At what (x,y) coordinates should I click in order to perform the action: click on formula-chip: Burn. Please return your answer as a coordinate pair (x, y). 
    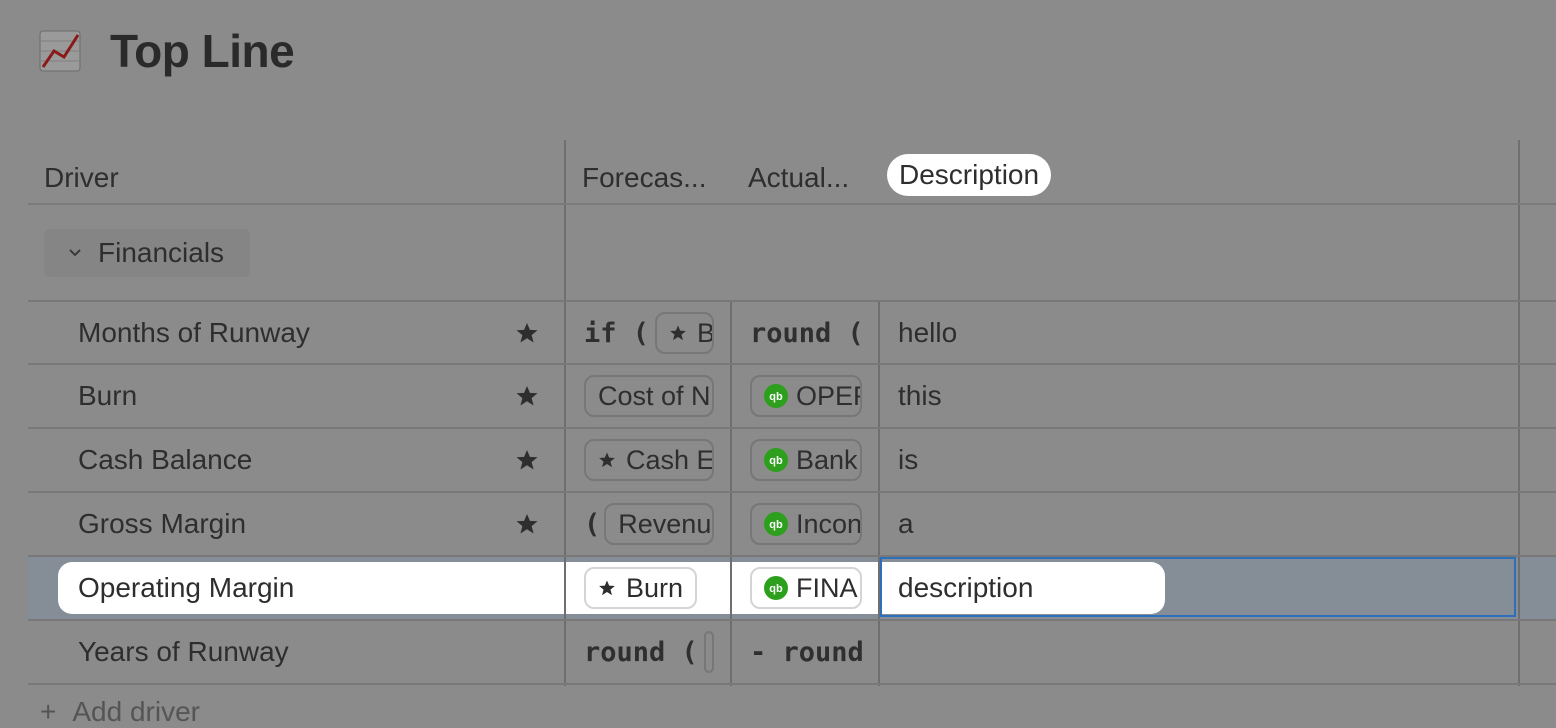
    Looking at the image, I should click on (641, 588).